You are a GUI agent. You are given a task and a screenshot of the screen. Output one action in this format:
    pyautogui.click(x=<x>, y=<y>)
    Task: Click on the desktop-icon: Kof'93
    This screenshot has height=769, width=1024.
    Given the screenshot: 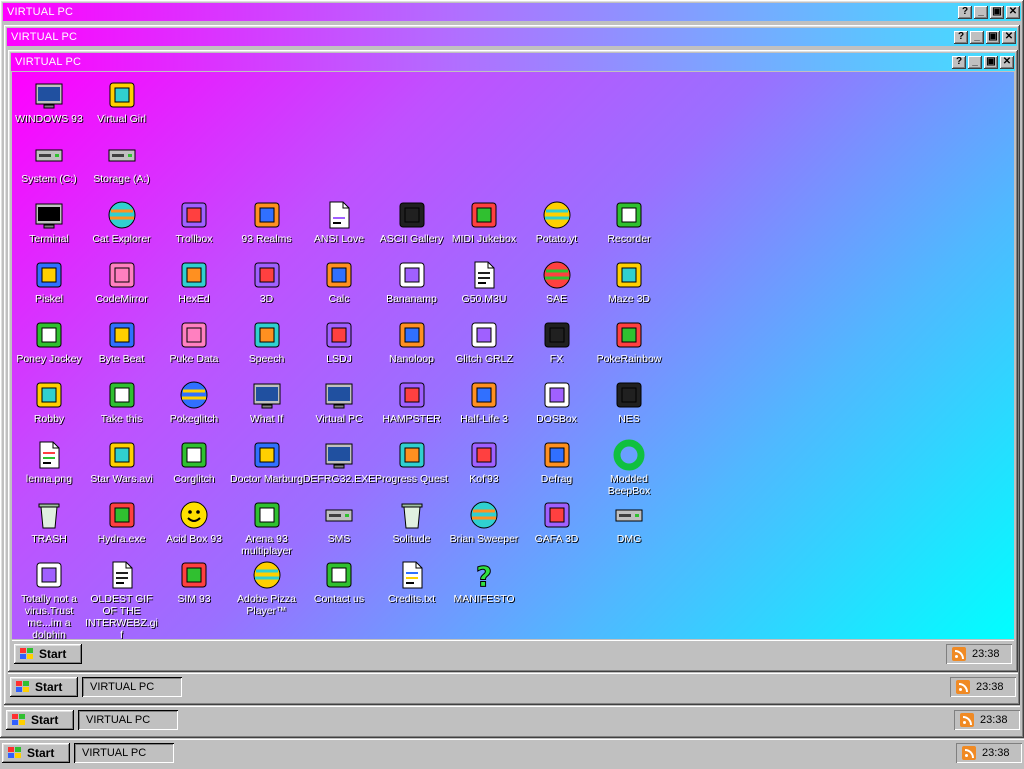 What is the action you would take?
    pyautogui.click(x=484, y=461)
    